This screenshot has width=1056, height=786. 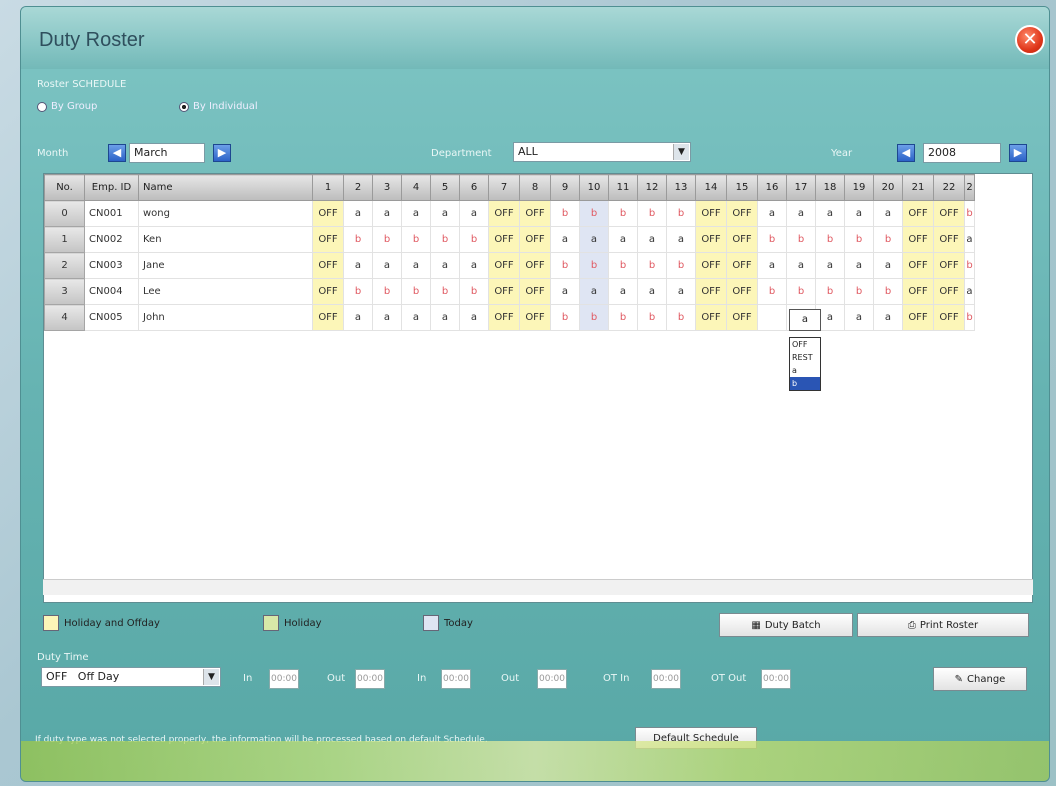 I want to click on column-header: 3, so click(x=387, y=187).